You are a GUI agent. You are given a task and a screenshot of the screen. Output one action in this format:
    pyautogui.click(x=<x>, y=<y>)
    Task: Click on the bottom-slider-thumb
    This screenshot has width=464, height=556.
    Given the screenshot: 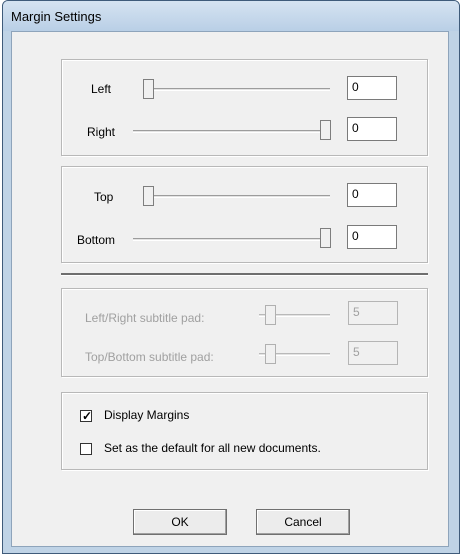 What is the action you would take?
    pyautogui.click(x=325, y=238)
    